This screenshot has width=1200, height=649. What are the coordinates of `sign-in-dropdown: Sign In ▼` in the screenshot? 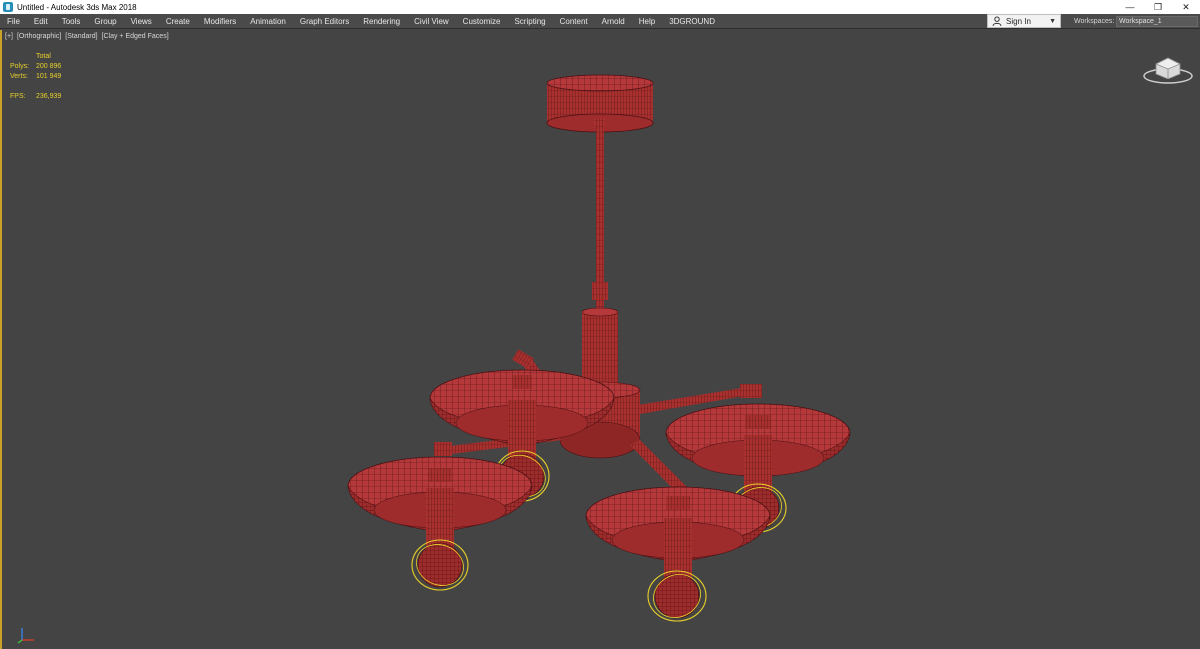 It's located at (1024, 21).